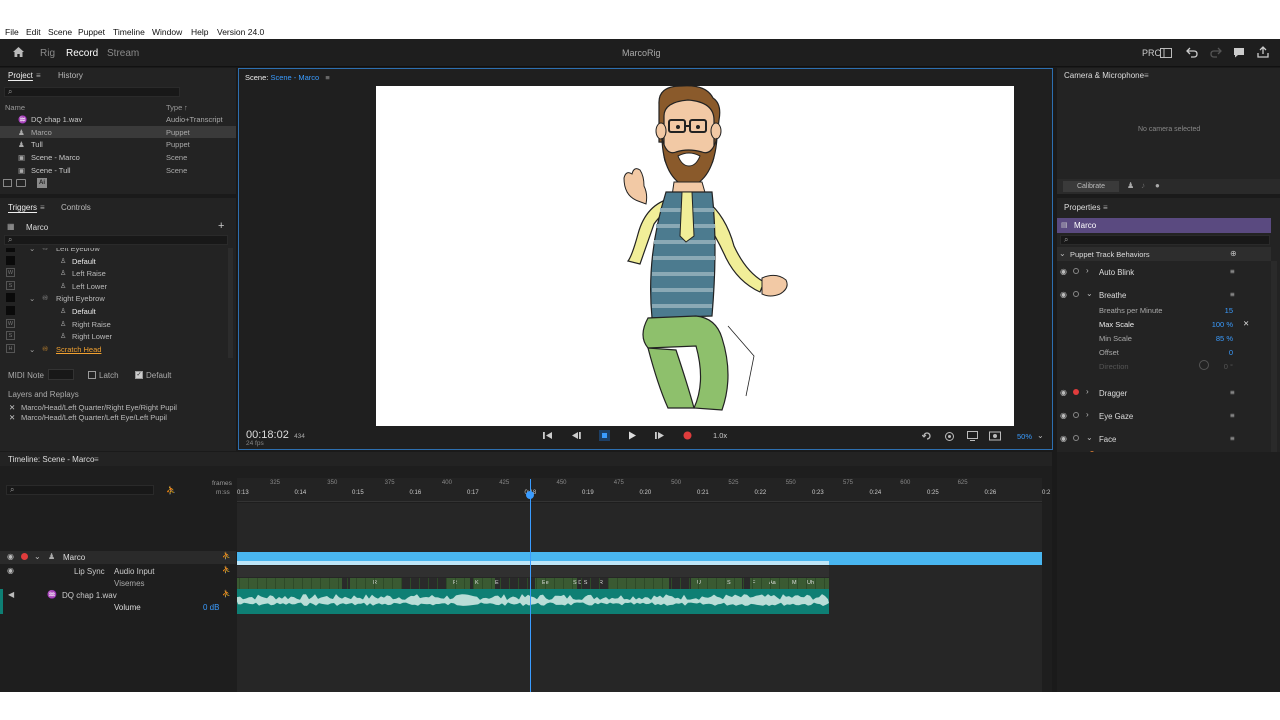  I want to click on volume-value: 0 dB, so click(211, 607).